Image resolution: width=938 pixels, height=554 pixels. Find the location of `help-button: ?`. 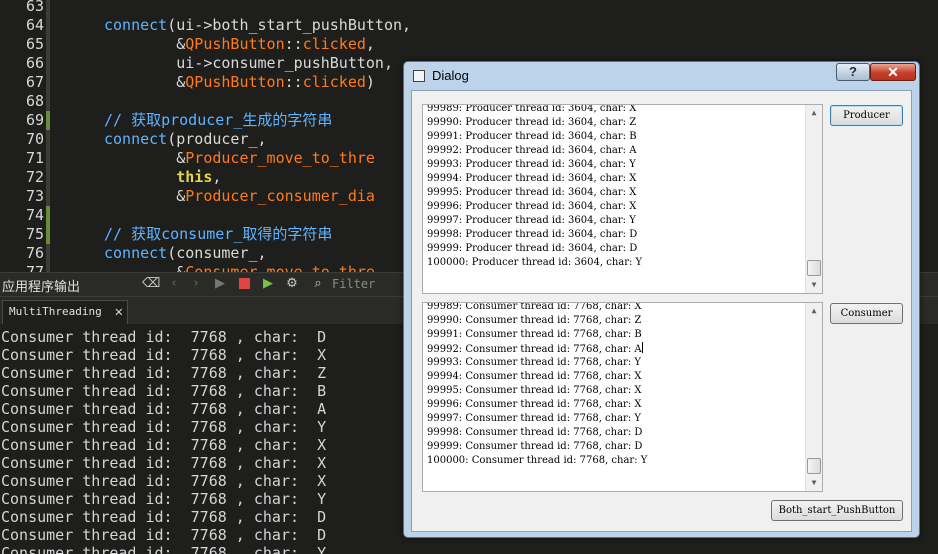

help-button: ? is located at coordinates (853, 72).